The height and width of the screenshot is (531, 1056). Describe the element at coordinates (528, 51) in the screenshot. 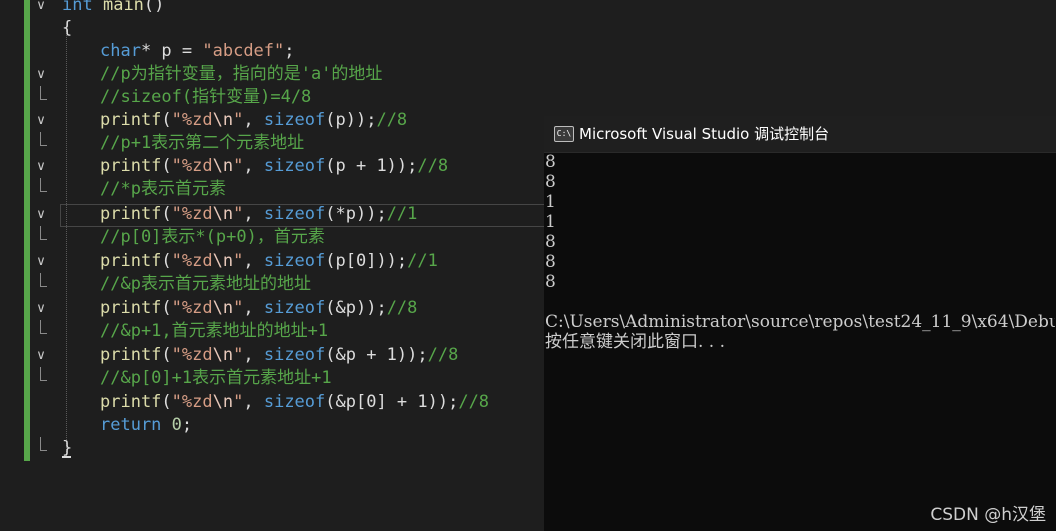

I see `code-line: char* p = "abcdef";` at that location.